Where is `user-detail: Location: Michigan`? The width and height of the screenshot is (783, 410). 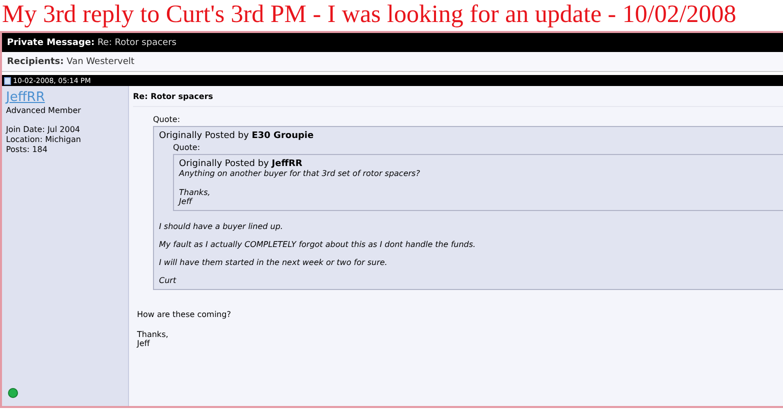
user-detail: Location: Michigan is located at coordinates (43, 140).